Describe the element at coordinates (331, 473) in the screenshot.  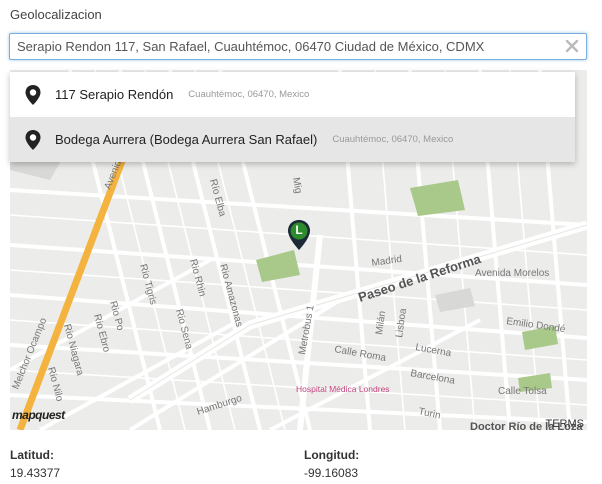
I see `longitude-value: -99.16083` at that location.